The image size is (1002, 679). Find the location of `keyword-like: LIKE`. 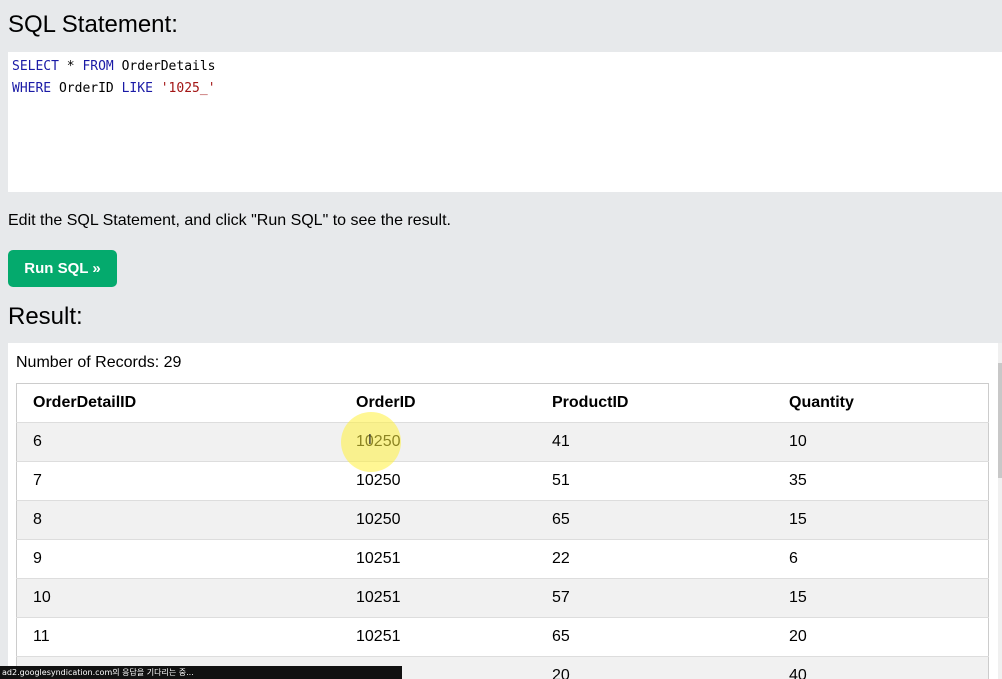

keyword-like: LIKE is located at coordinates (137, 88).